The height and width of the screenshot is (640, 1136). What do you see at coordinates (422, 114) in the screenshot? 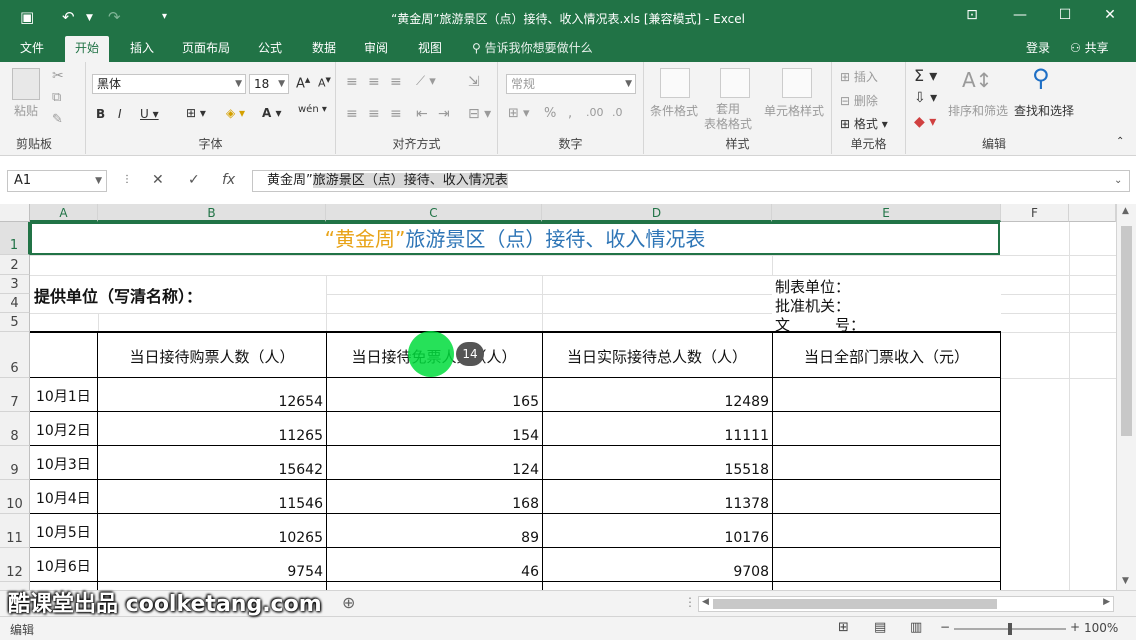
I see `decrease-indent-icon: ⇤` at bounding box center [422, 114].